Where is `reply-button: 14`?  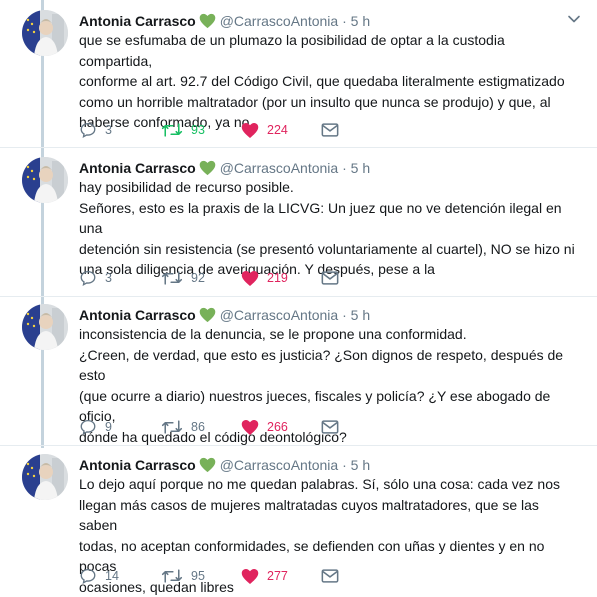 reply-button: 14 is located at coordinates (99, 576).